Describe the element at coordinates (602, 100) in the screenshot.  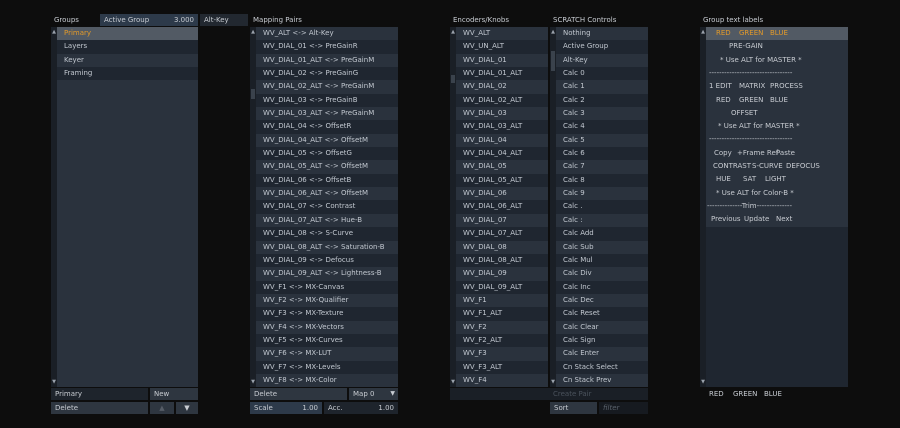
I see `scratch-control-item: Calc 2` at that location.